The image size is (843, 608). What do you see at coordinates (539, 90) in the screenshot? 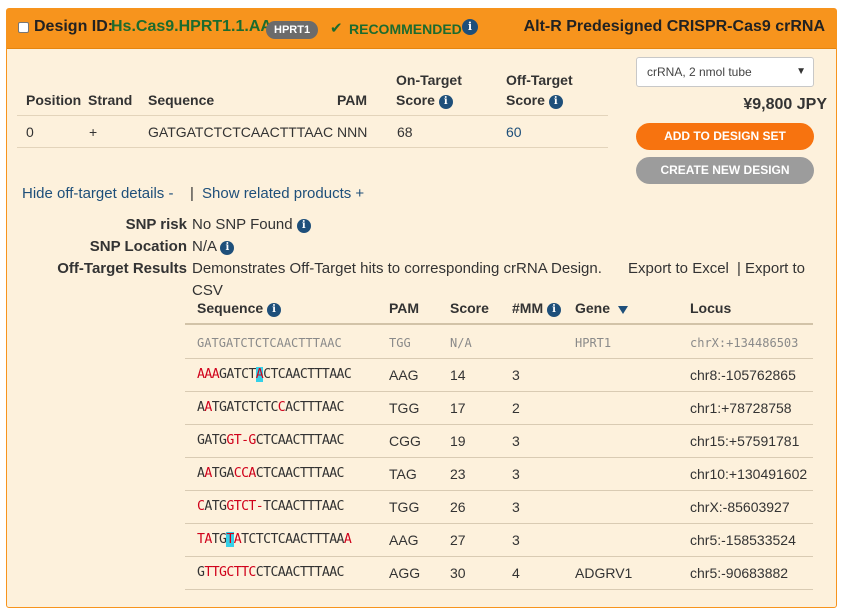
I see `col-off-target-header: Off-Target Score i` at bounding box center [539, 90].